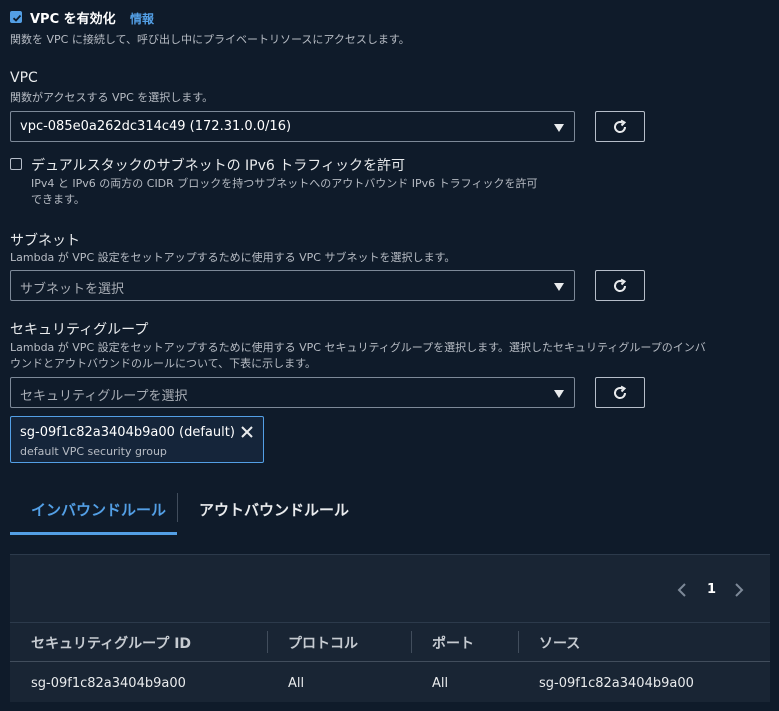 This screenshot has height=711, width=779. I want to click on vpc-label: VPC, so click(24, 78).